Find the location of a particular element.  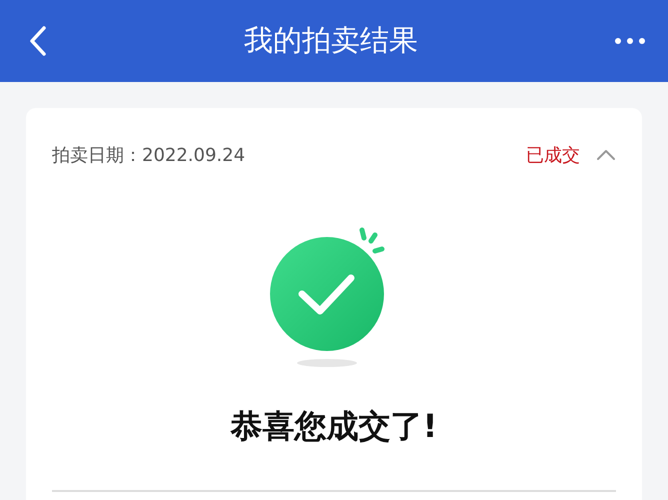

auction-date: 拍卖日期：2022.09.24 is located at coordinates (149, 156).